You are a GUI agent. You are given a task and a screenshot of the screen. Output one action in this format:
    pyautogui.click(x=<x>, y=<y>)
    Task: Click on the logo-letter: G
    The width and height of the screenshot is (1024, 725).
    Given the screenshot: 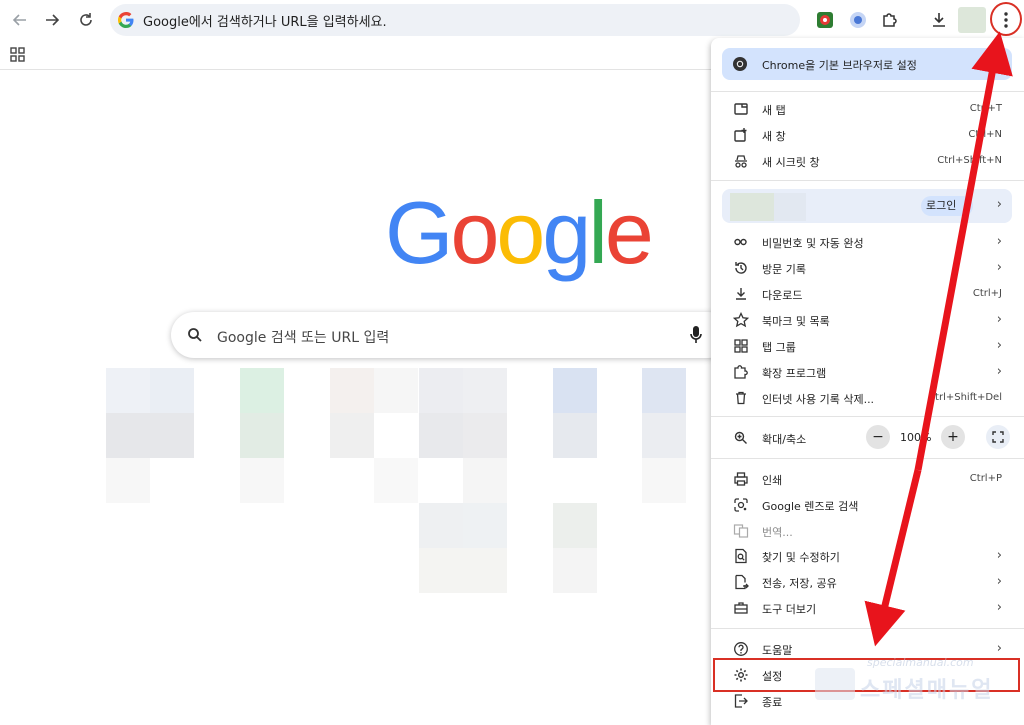 What is the action you would take?
    pyautogui.click(x=419, y=232)
    